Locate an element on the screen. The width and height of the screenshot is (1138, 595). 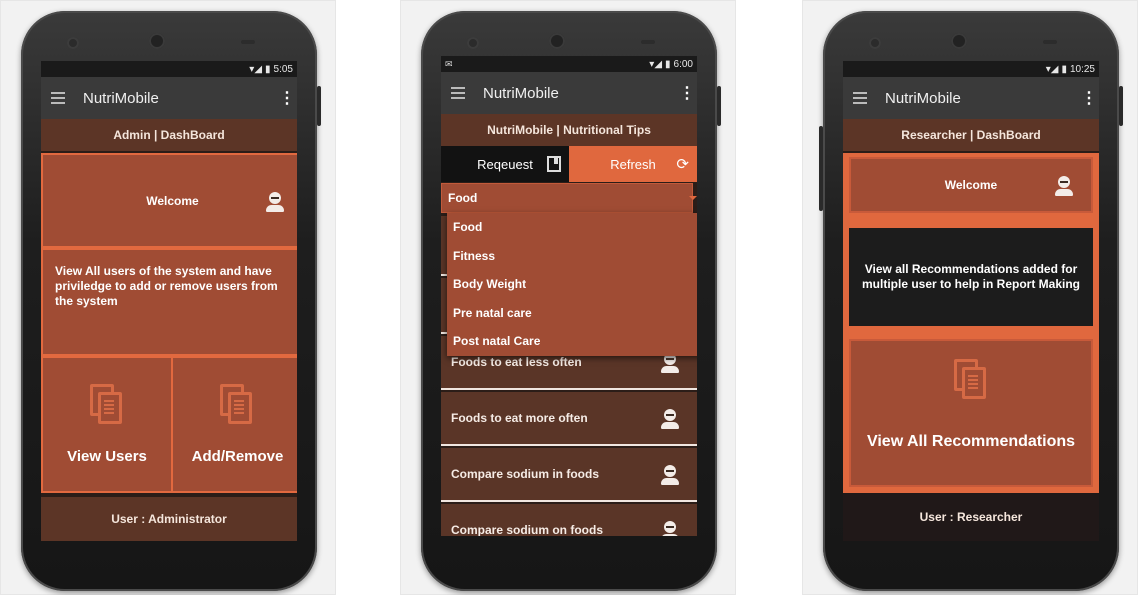
mail-notification-icon: ✉ is located at coordinates (449, 63).